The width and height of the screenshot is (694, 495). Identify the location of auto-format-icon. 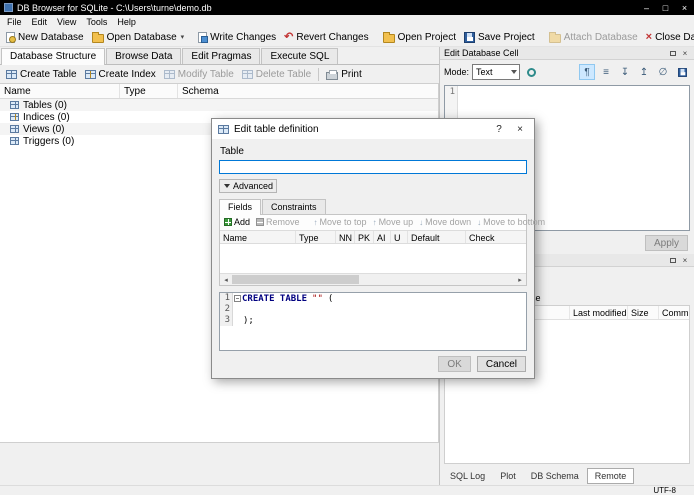
(531, 72).